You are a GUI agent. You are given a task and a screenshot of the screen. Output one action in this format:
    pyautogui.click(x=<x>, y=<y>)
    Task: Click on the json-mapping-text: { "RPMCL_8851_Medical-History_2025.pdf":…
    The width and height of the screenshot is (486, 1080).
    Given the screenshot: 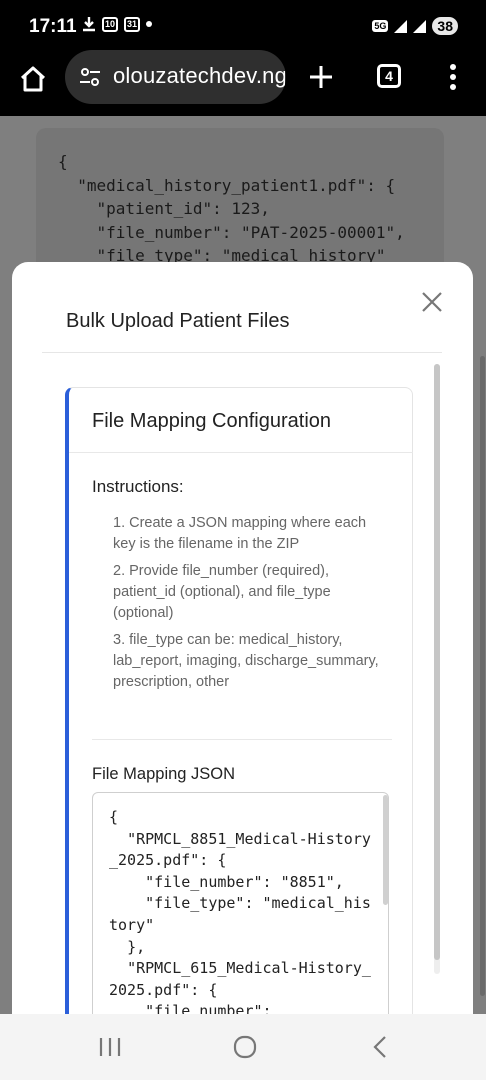 What is the action you would take?
    pyautogui.click(x=240, y=910)
    